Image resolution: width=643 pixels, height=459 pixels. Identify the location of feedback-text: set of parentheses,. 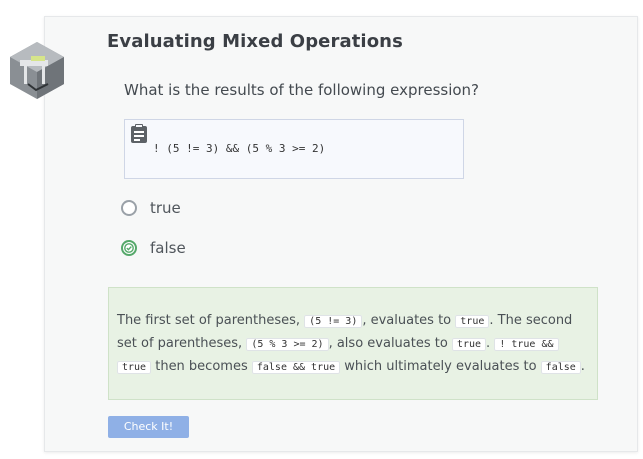
(182, 343).